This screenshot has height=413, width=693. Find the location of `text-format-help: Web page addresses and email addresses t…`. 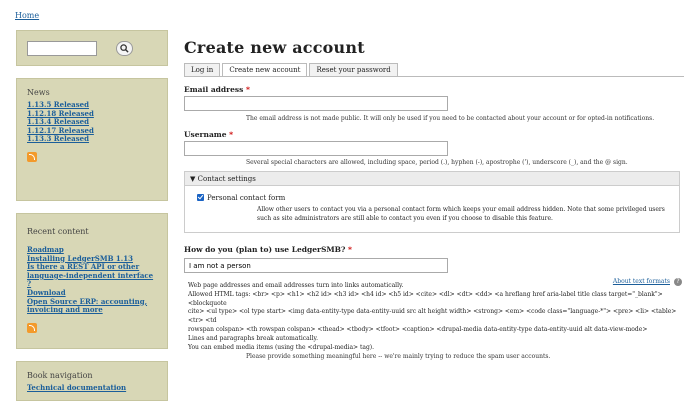

text-format-help: Web page addresses and email addresses t… is located at coordinates (434, 313).